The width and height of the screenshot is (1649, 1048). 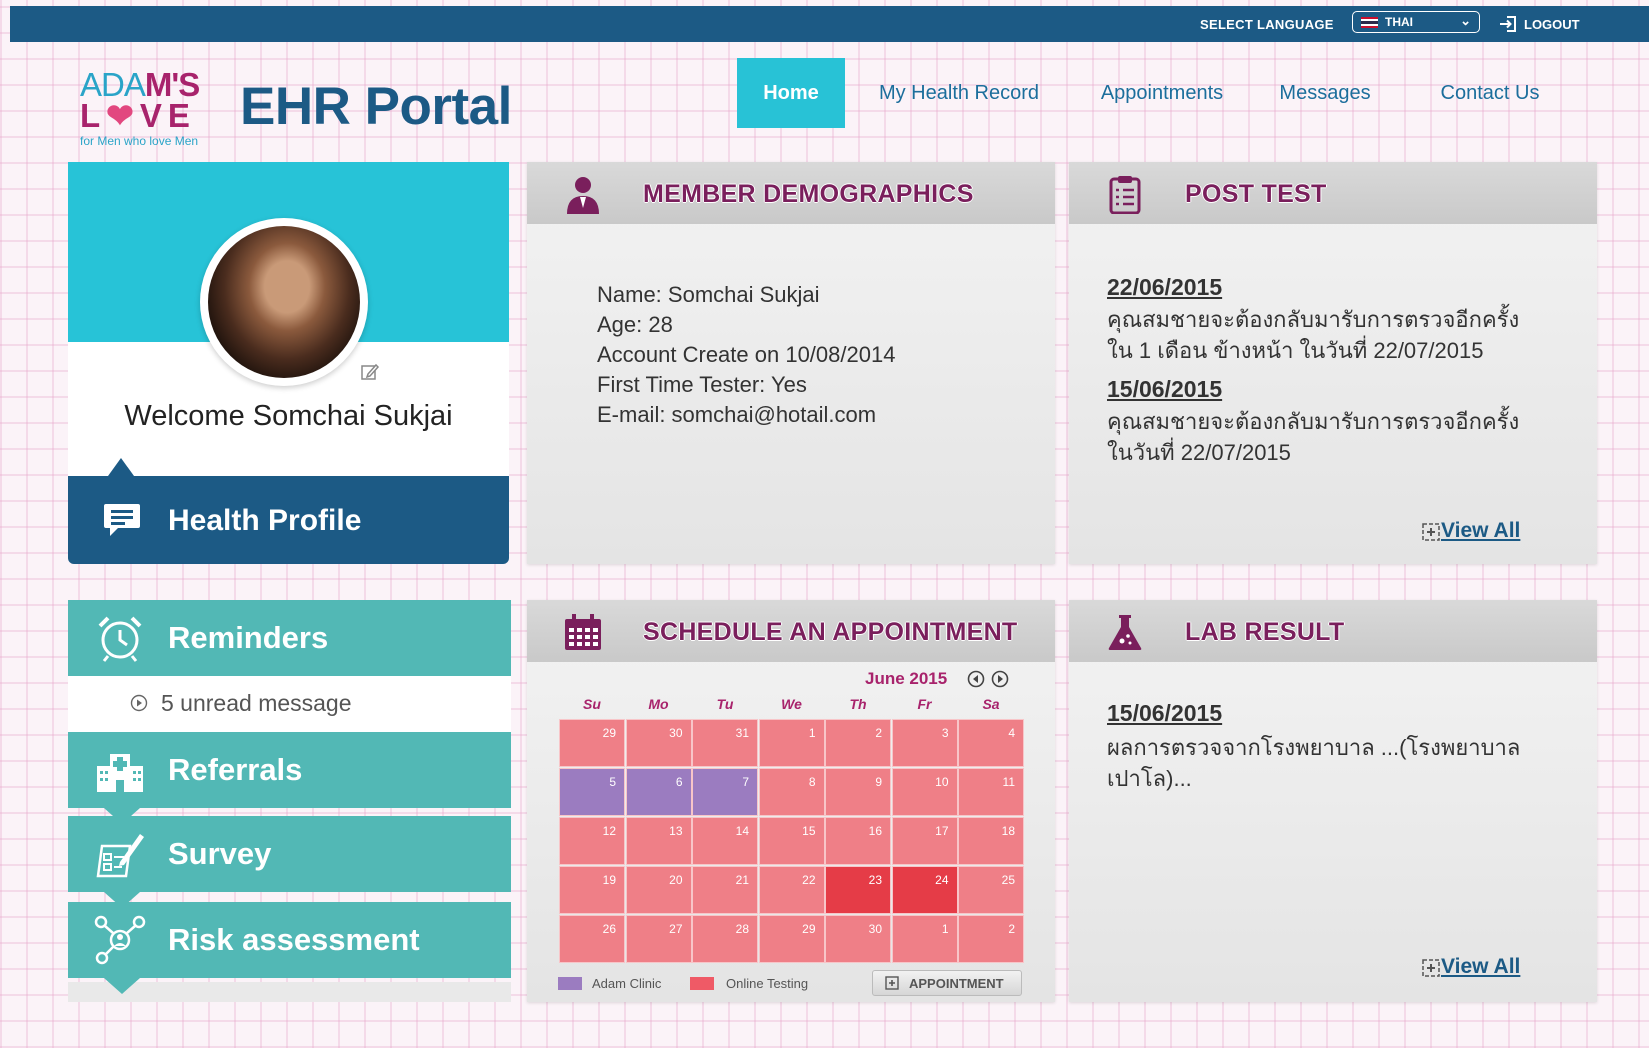 What do you see at coordinates (139, 141) in the screenshot?
I see `logo-tagline: for Men who love Men` at bounding box center [139, 141].